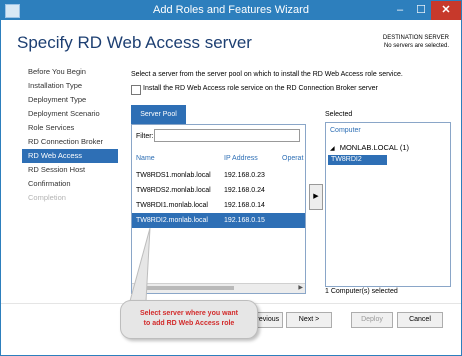  I want to click on deploy-button: Deploy, so click(372, 320).